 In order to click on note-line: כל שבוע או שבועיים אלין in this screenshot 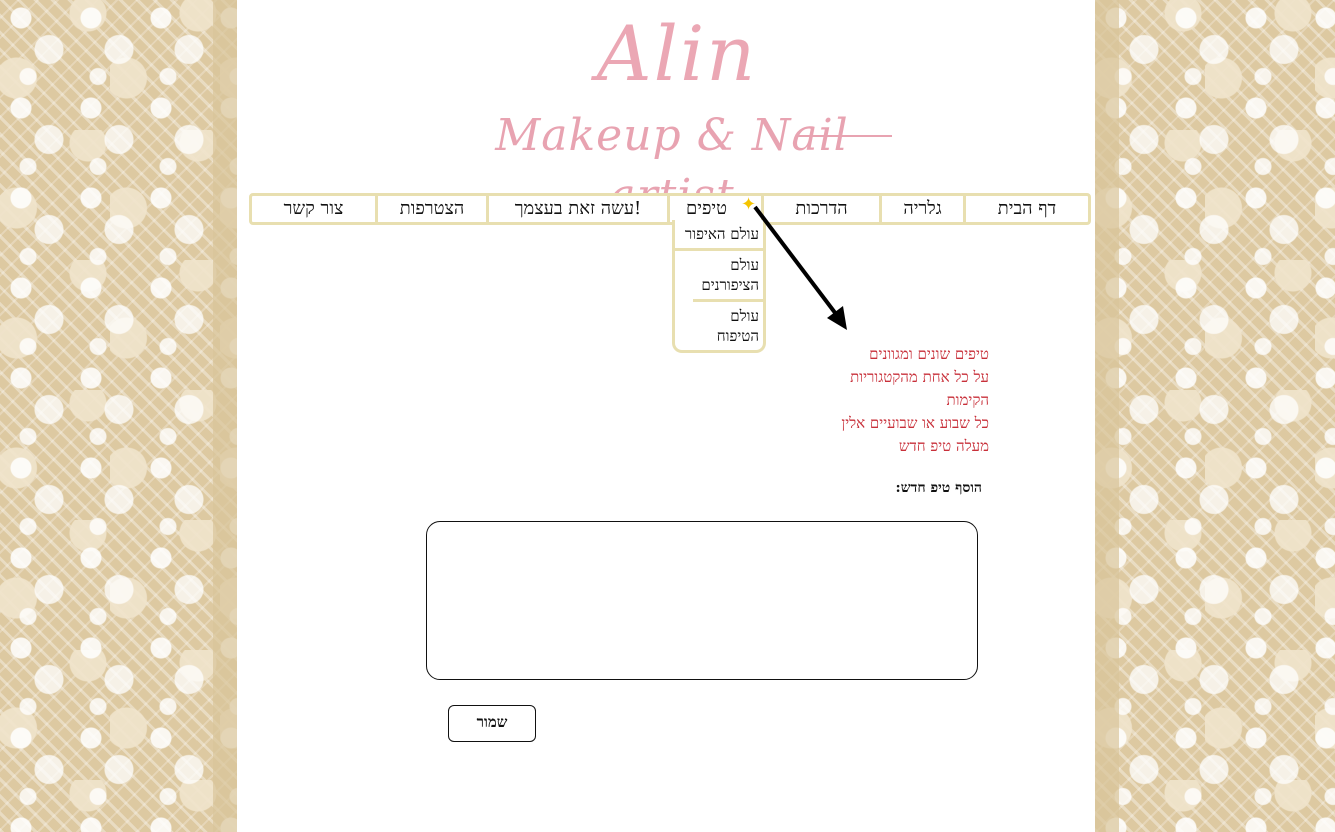, I will do `click(915, 423)`.